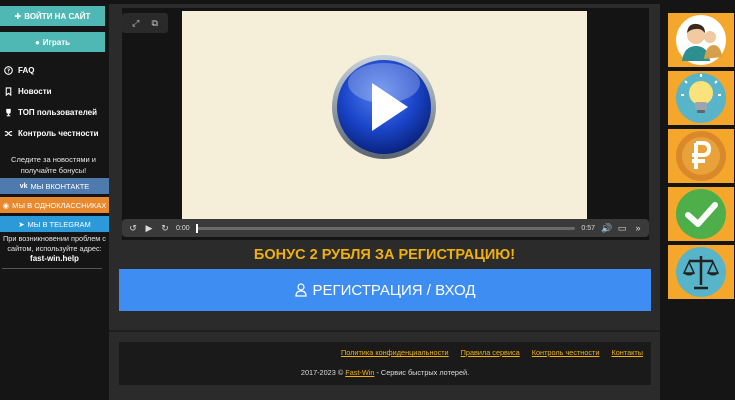  I want to click on footer-link-rules: Правила сервиса, so click(490, 352).